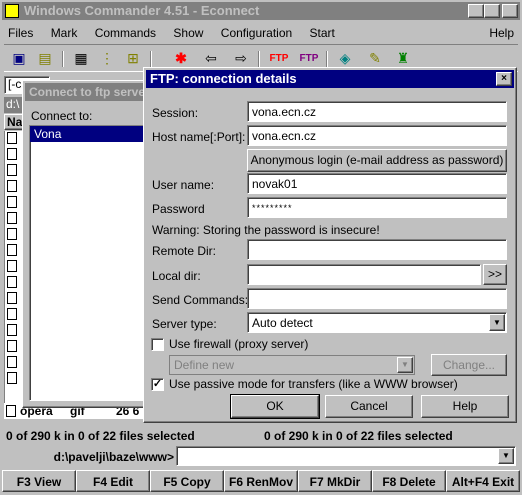 Image resolution: width=522 pixels, height=495 pixels. I want to click on remote-dir-input, so click(377, 249).